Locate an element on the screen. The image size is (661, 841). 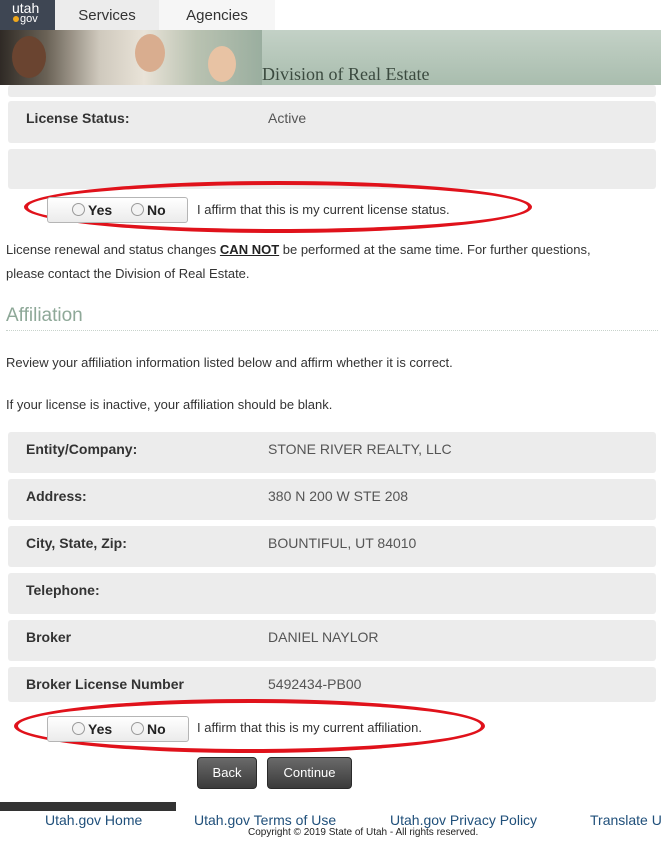
affiliation-affirm-yes: Yes is located at coordinates (92, 729).